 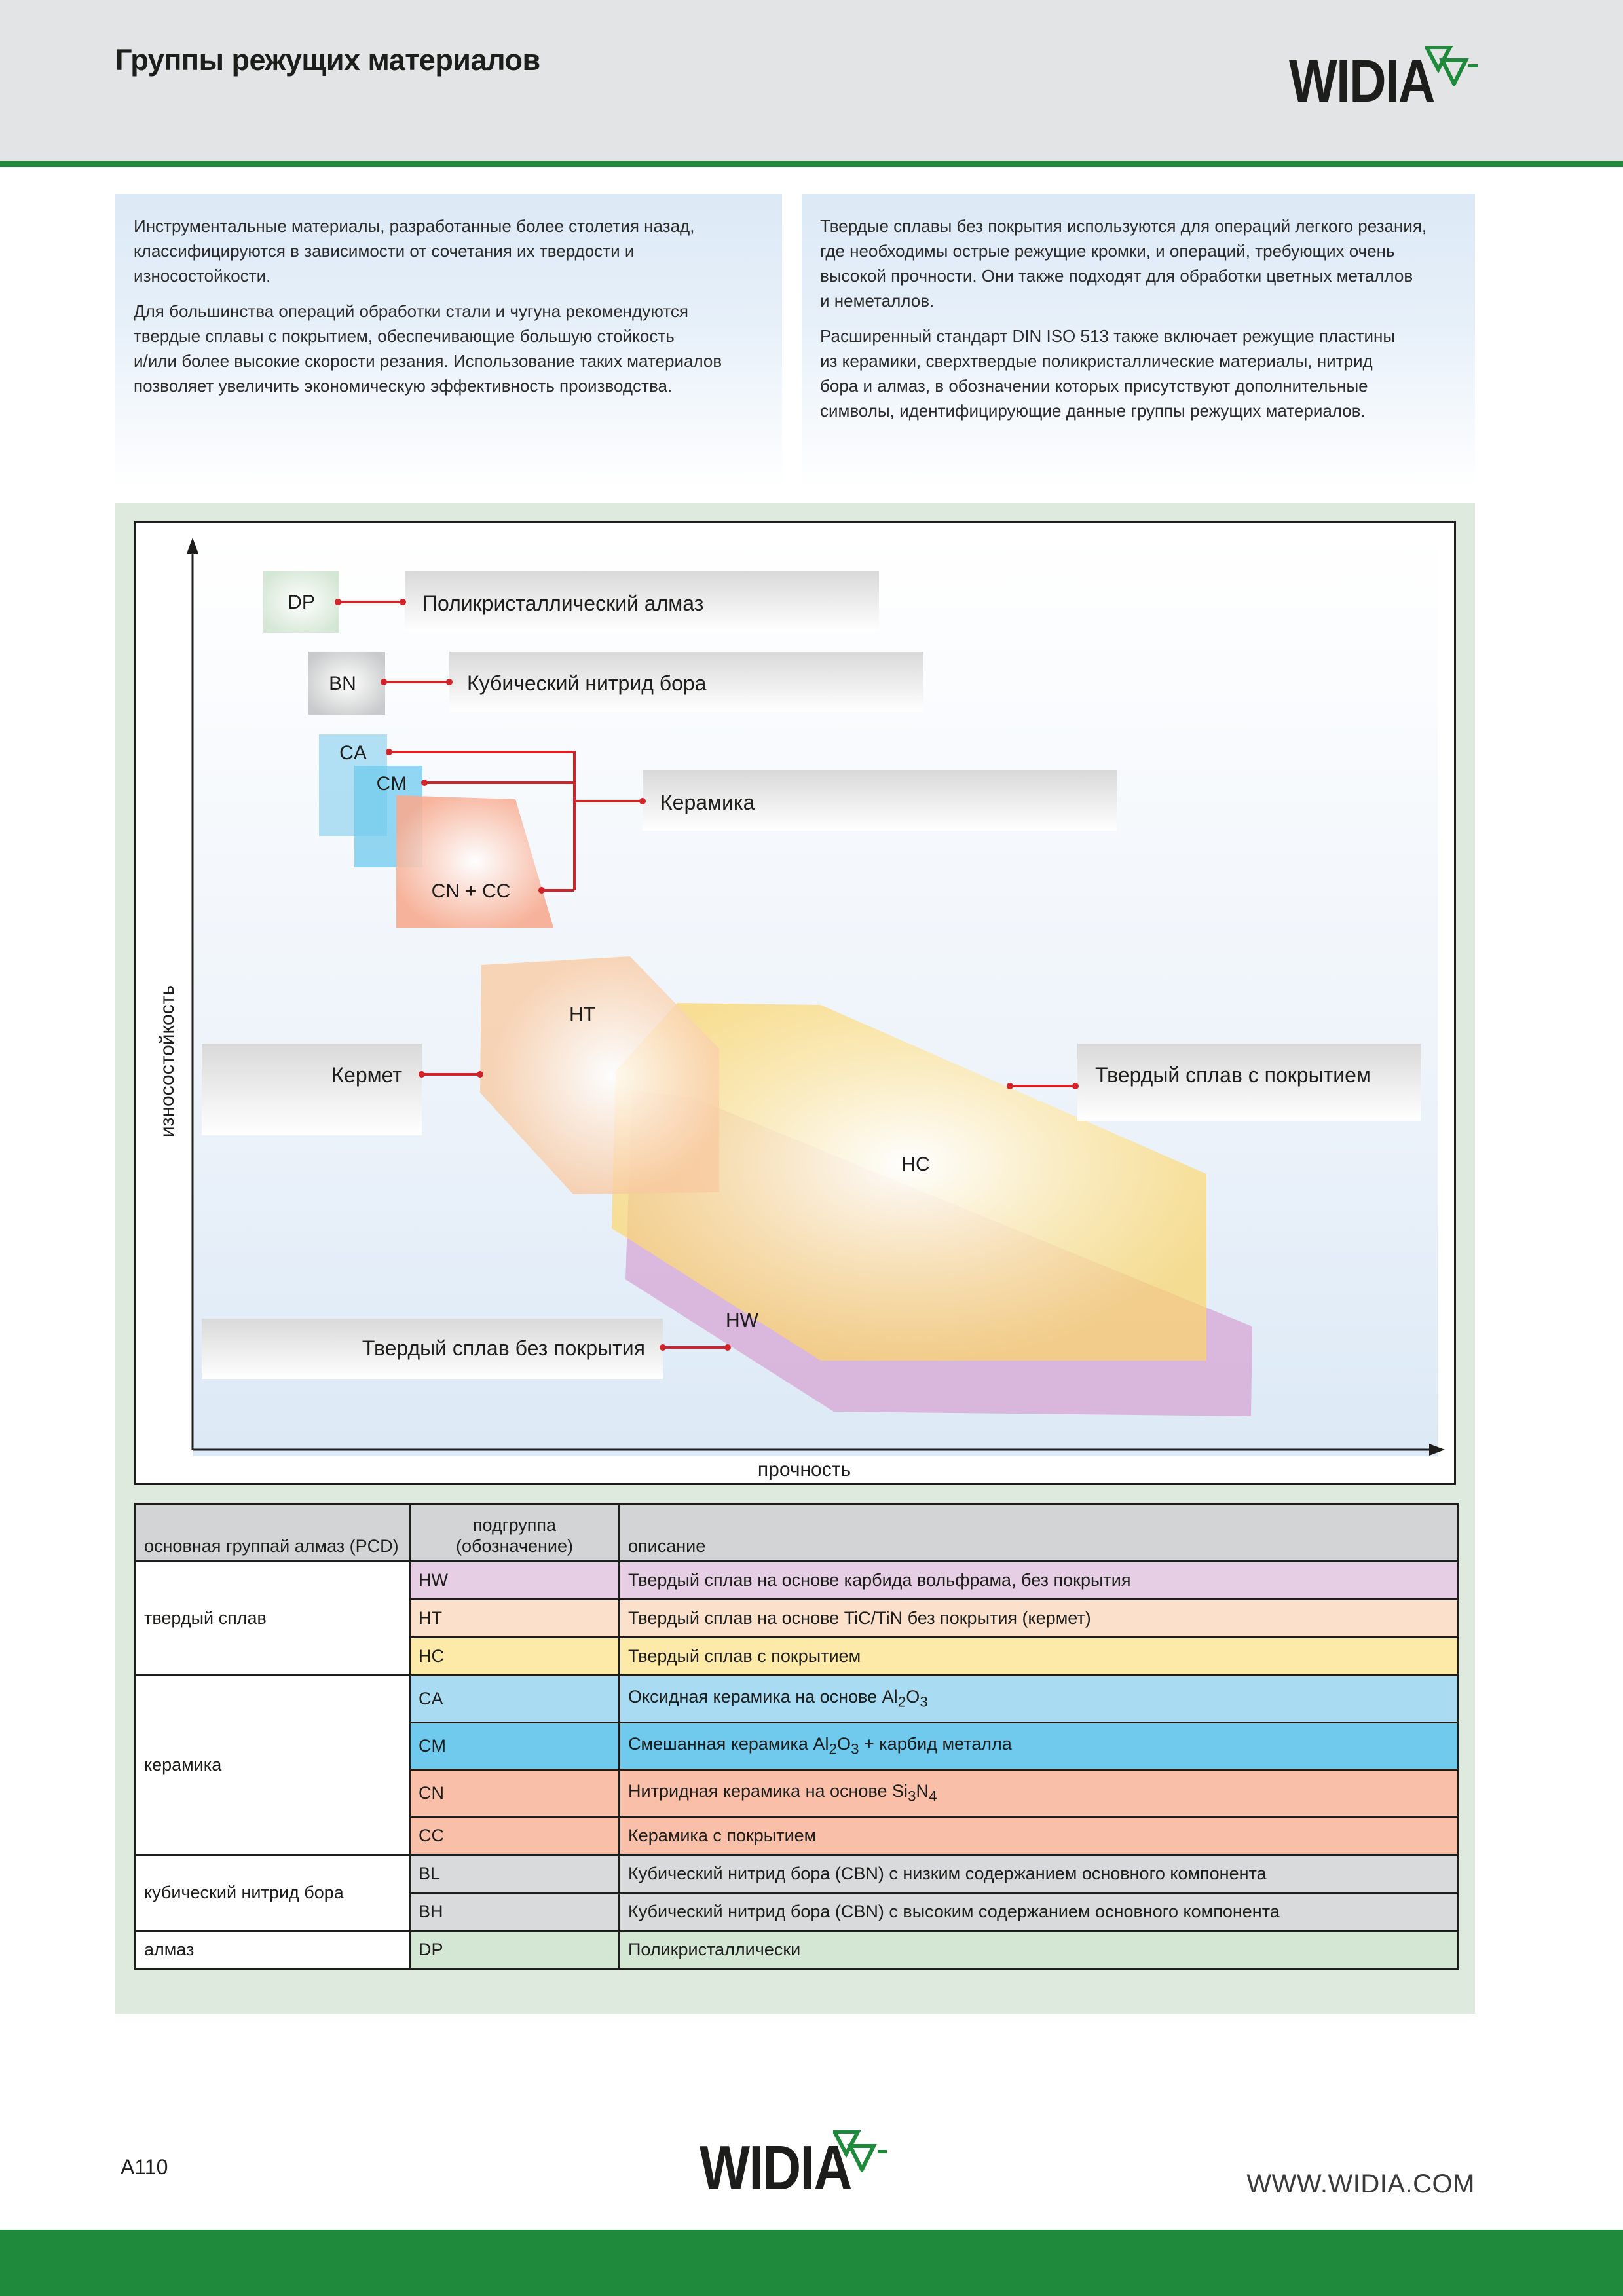 What do you see at coordinates (1038, 1656) in the screenshot?
I see `description-cell: Твердый сплав с покрытием` at bounding box center [1038, 1656].